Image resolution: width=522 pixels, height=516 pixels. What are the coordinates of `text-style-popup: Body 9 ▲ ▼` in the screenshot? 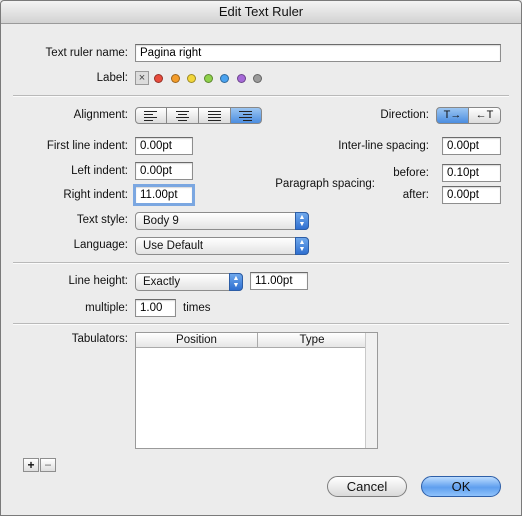 It's located at (222, 221).